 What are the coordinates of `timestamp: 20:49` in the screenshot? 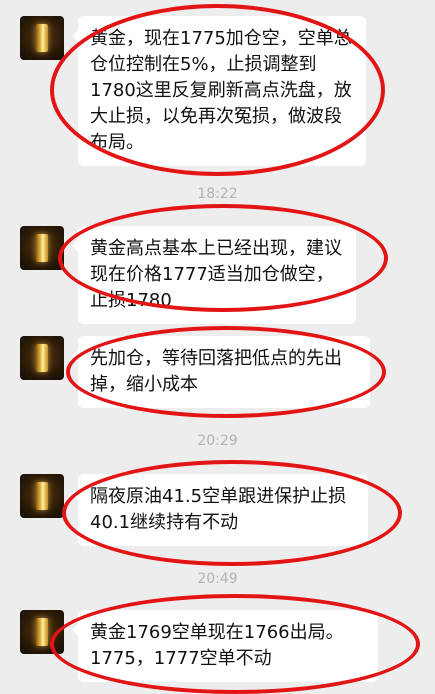 It's located at (217, 579).